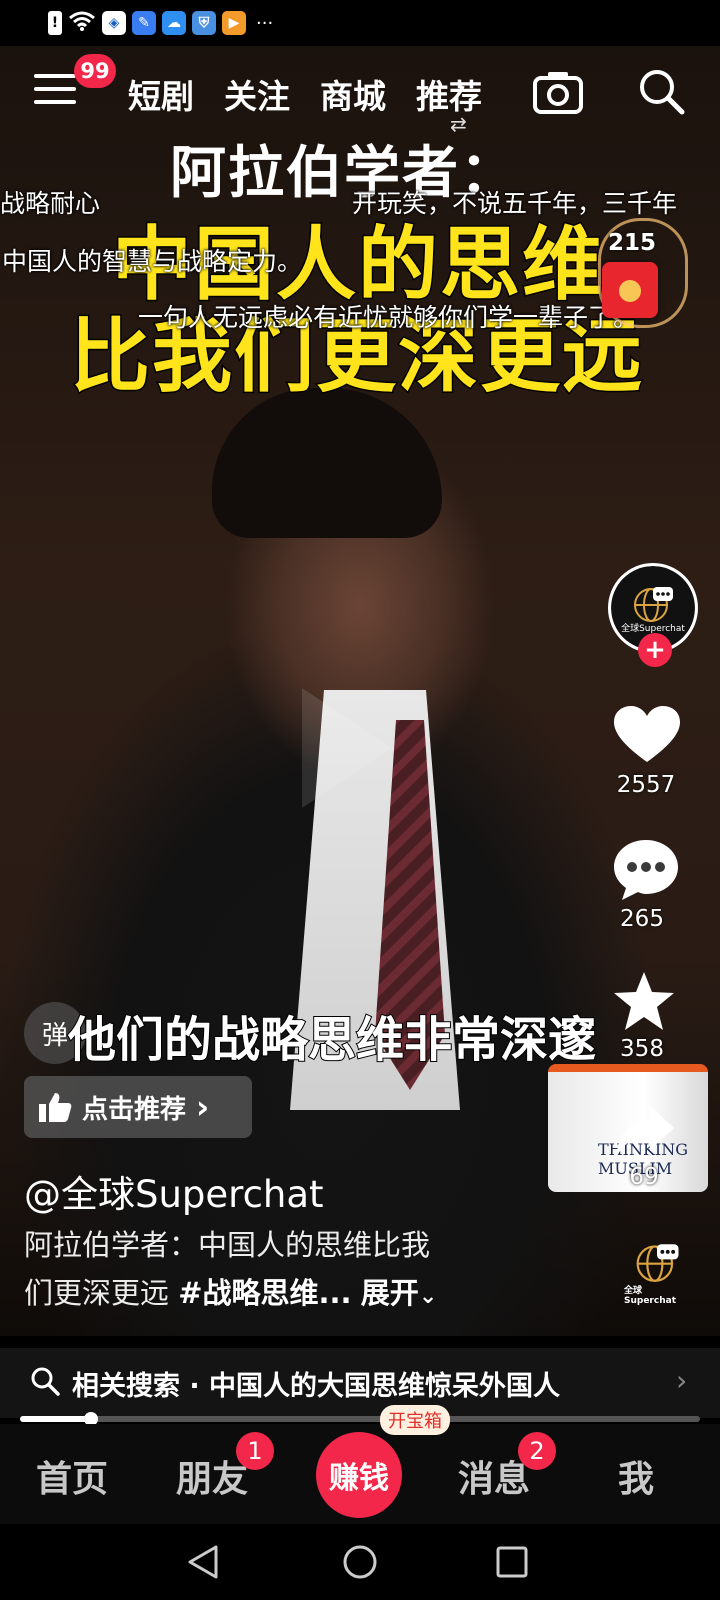  What do you see at coordinates (55, 1107) in the screenshot?
I see `thumbs-up-icon` at bounding box center [55, 1107].